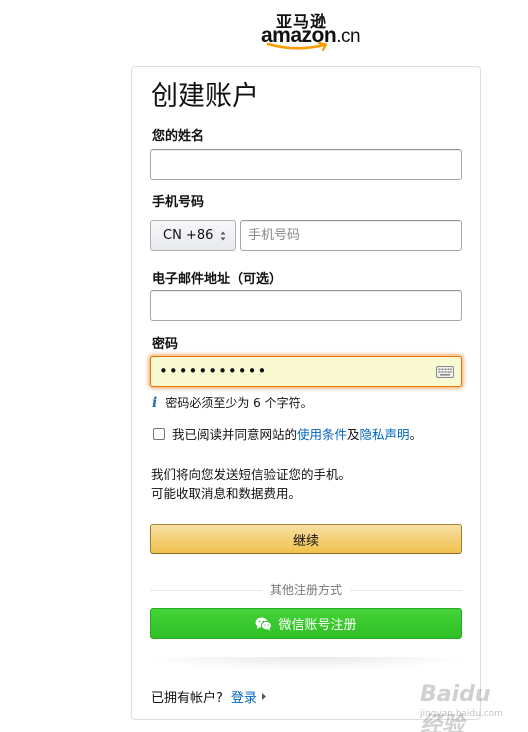 The width and height of the screenshot is (528, 732). Describe the element at coordinates (322, 433) in the screenshot. I see `terms-link: 使用条件` at that location.